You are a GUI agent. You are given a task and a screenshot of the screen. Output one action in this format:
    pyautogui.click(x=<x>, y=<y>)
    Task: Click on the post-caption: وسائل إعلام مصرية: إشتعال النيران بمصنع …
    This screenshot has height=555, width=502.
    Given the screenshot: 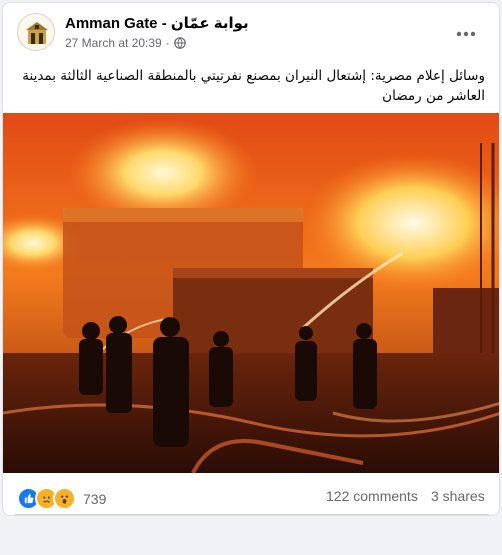 What is the action you would take?
    pyautogui.click(x=253, y=86)
    